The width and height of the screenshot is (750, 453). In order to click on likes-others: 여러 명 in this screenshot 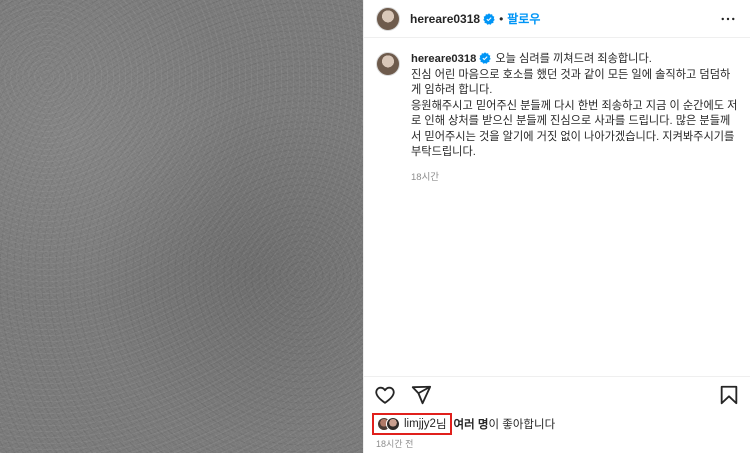, I will do `click(471, 424)`.